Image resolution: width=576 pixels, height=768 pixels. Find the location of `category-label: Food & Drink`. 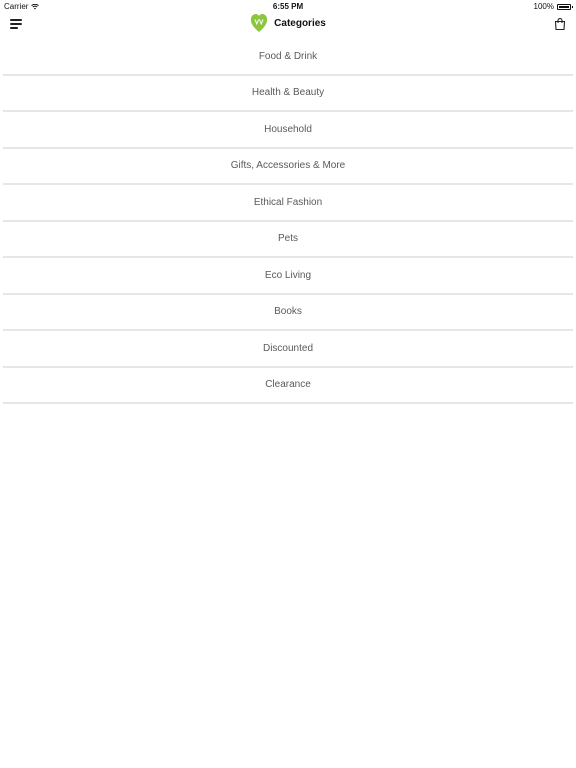

category-label: Food & Drink is located at coordinates (288, 56).